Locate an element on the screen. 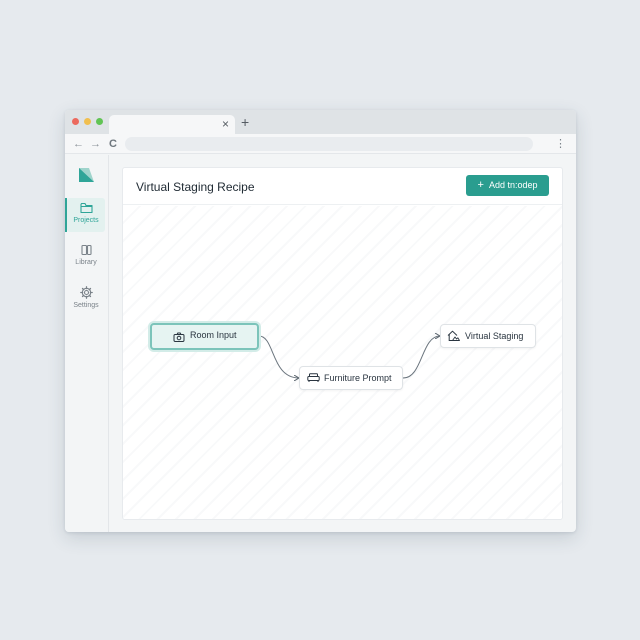 The width and height of the screenshot is (640, 640). add-node-button: + Add tn:odep is located at coordinates (507, 185).